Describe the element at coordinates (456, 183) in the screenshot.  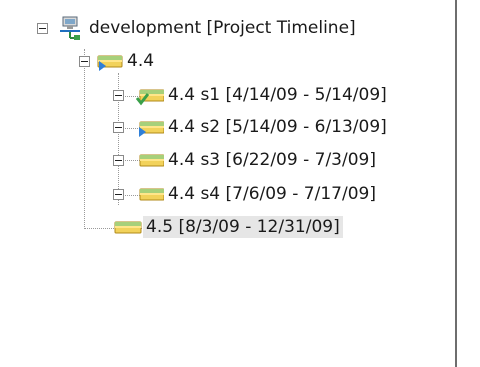
I see `panel-border` at that location.